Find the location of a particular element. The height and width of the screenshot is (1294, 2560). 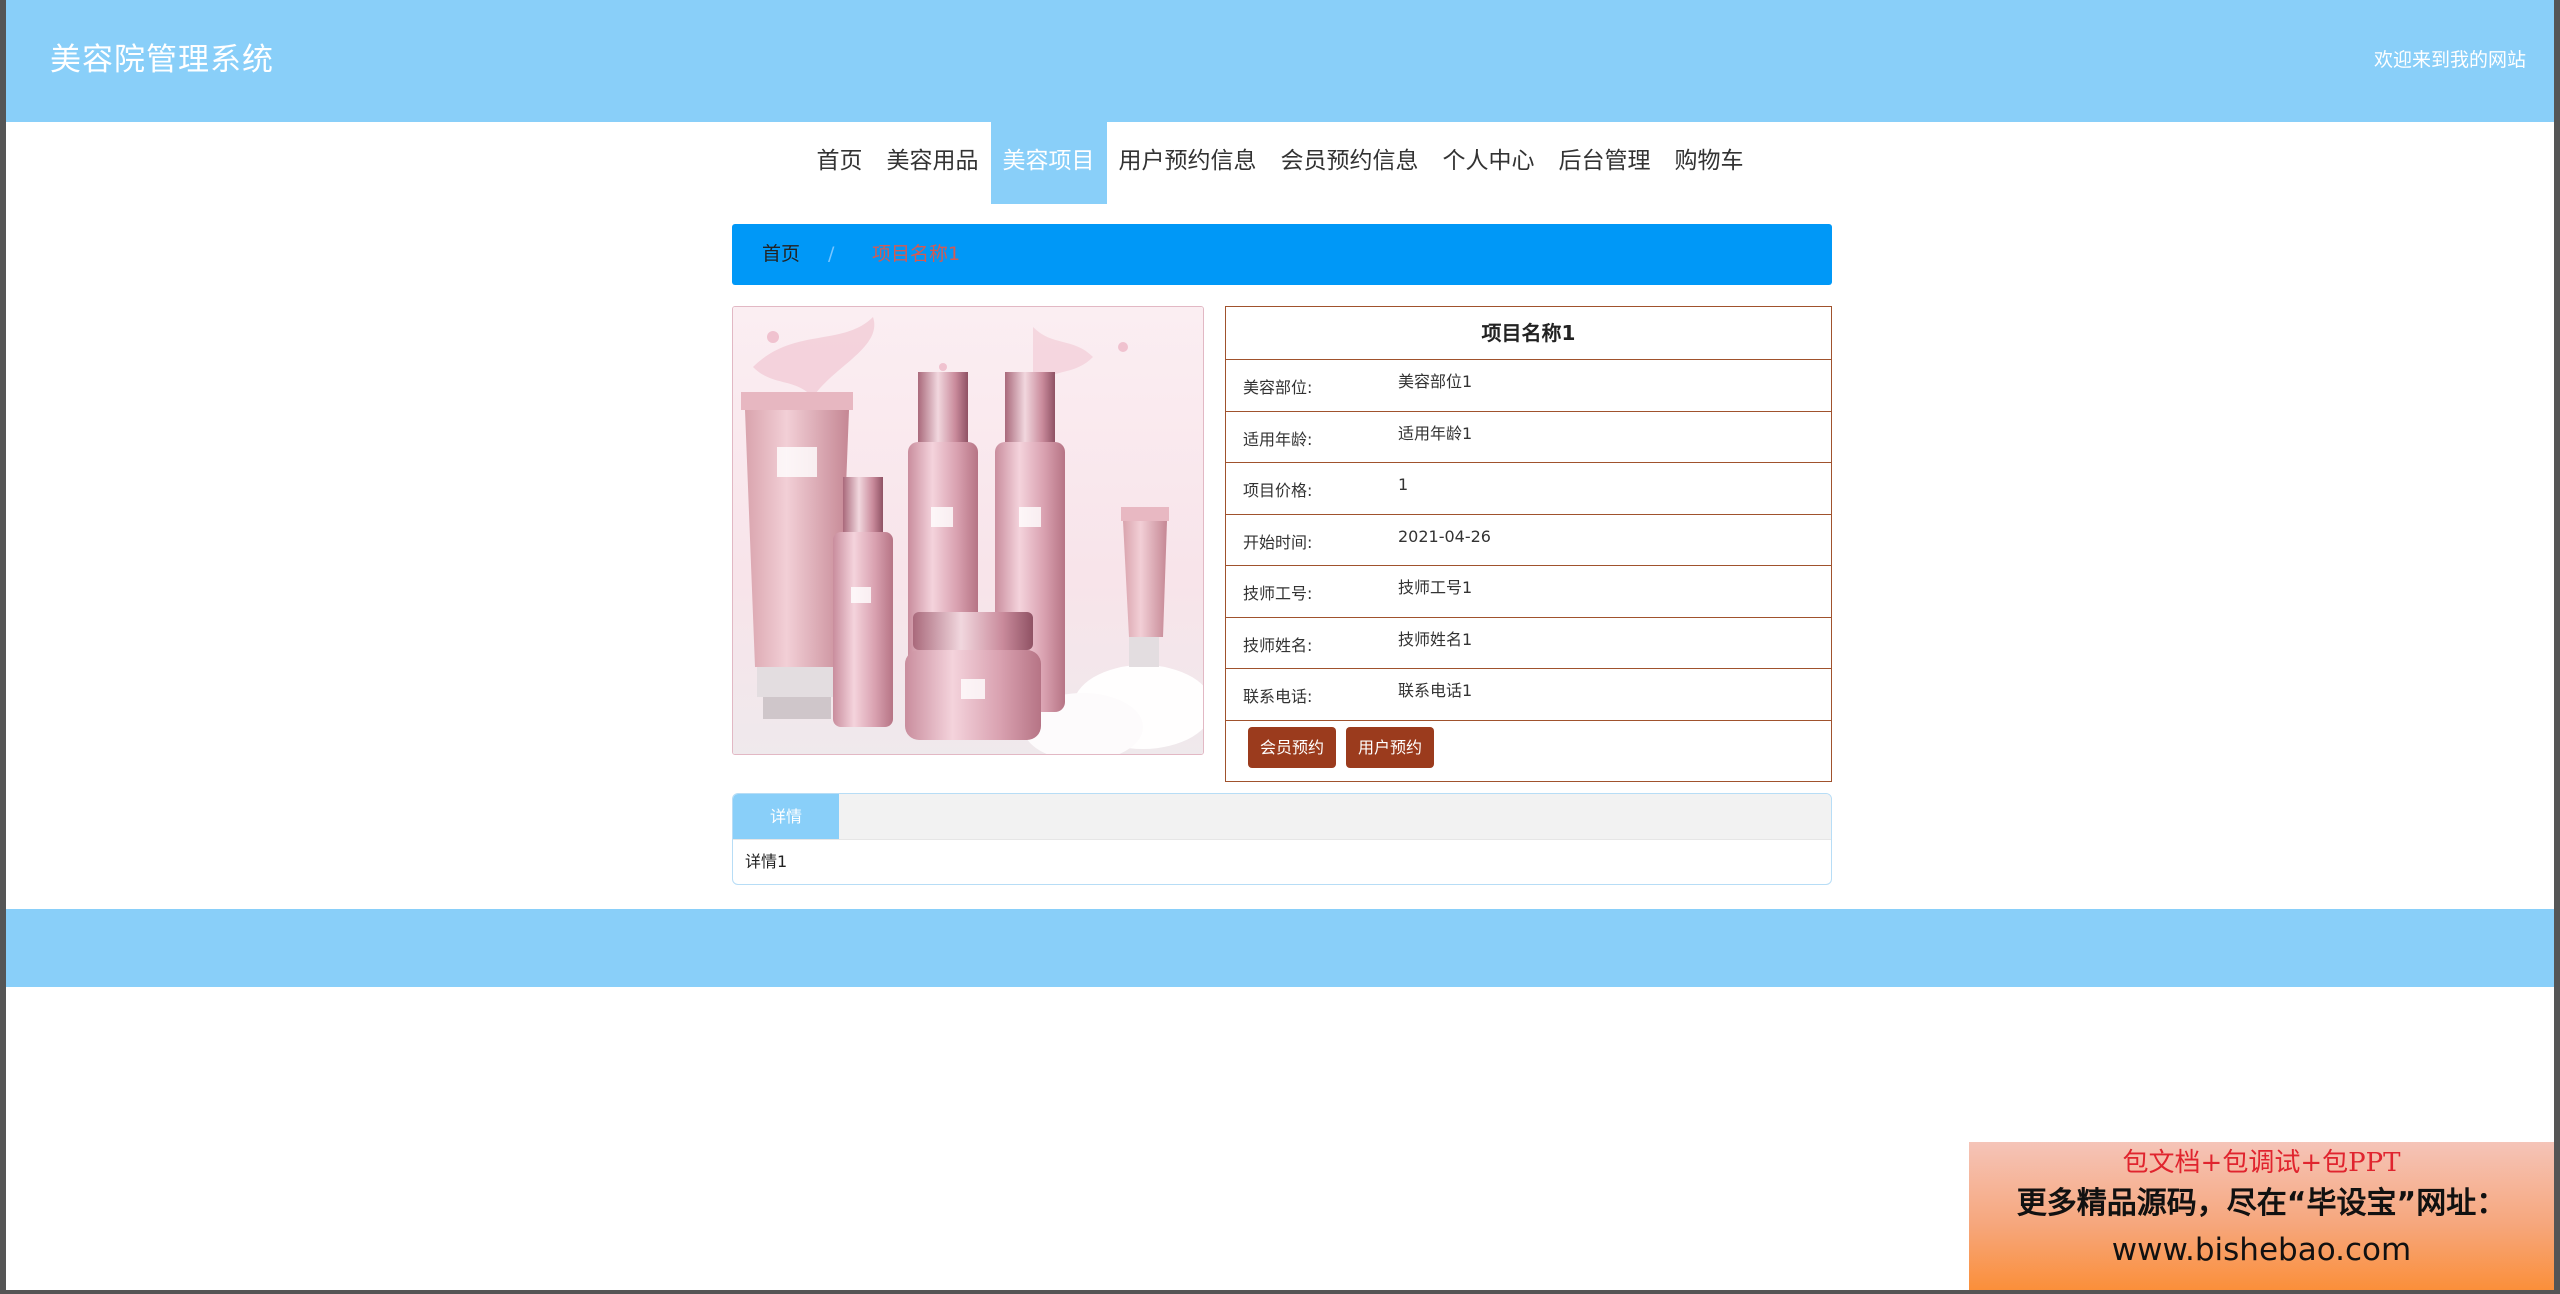

detail-value: 技师姓名1 is located at coordinates (1435, 639).